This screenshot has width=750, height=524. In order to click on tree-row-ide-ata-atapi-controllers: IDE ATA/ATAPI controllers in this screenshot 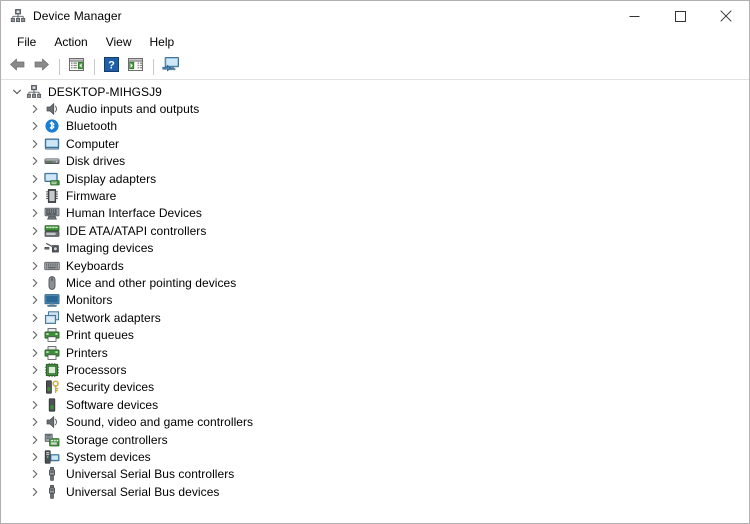, I will do `click(375, 230)`.